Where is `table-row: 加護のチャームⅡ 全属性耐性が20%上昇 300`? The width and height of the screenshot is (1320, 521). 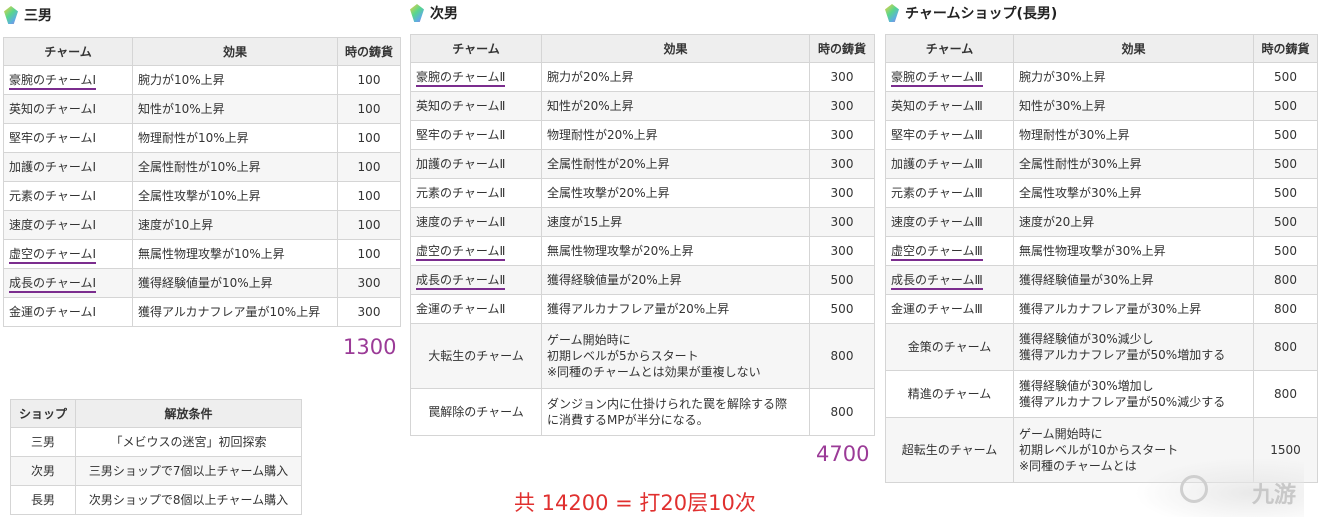
table-row: 加護のチャームⅡ 全属性耐性が20%上昇 300 is located at coordinates (642, 164).